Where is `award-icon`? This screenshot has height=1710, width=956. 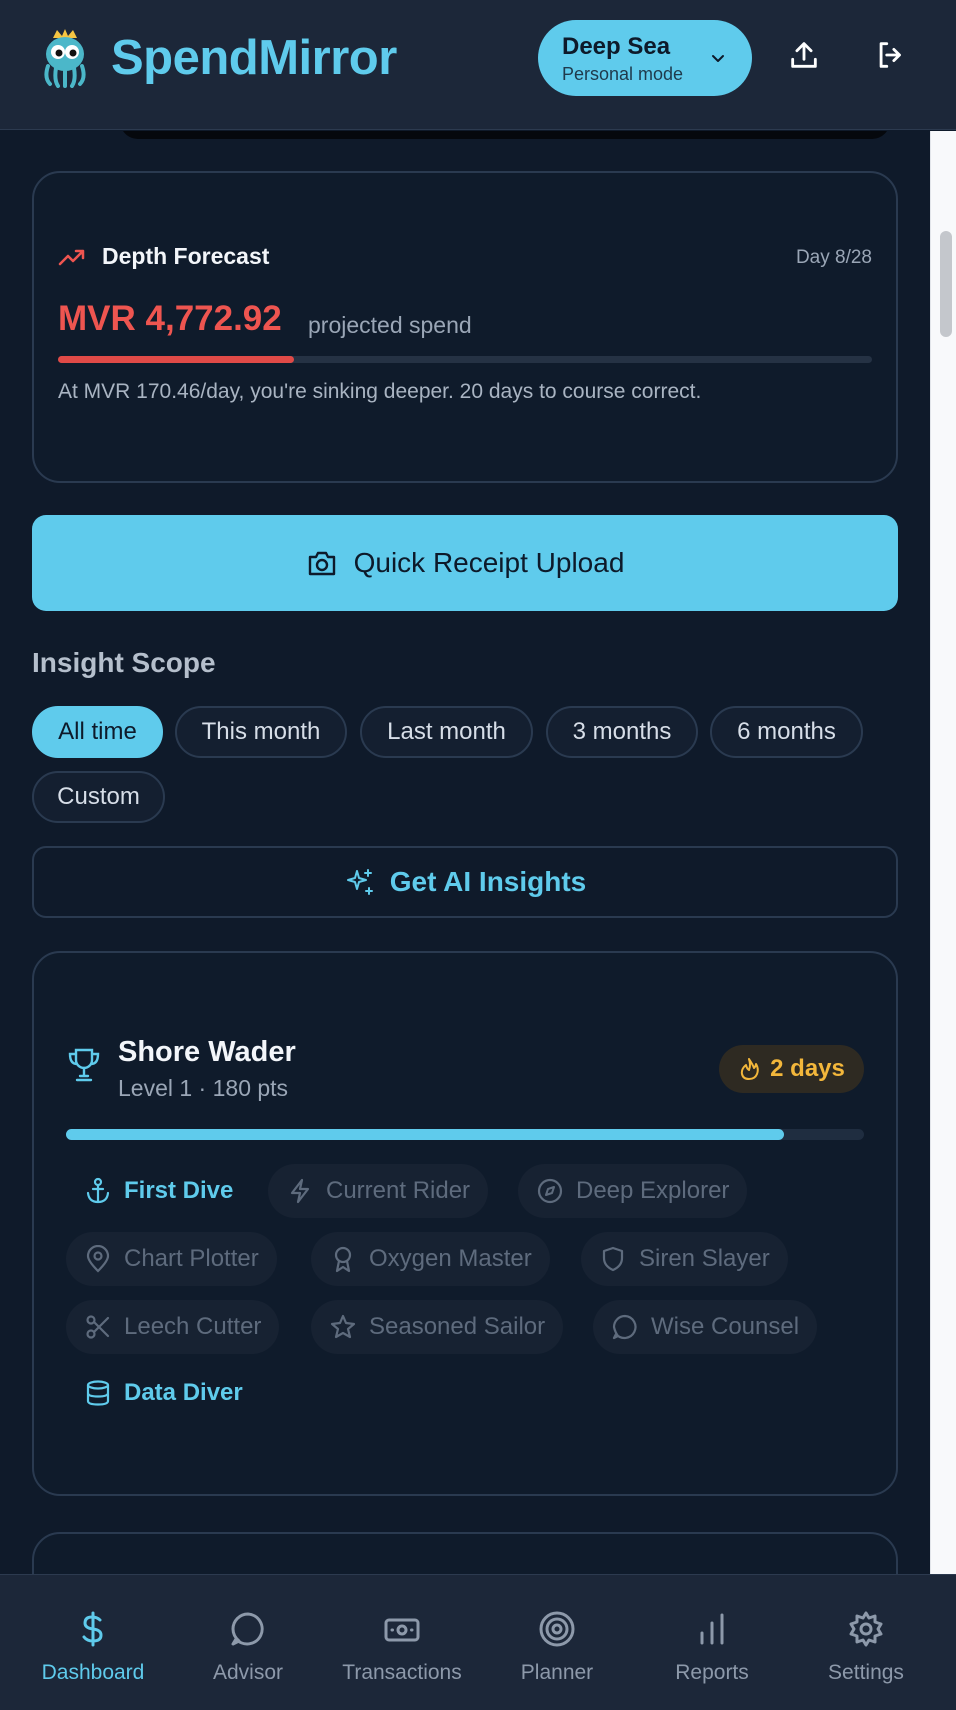
award-icon is located at coordinates (343, 1259).